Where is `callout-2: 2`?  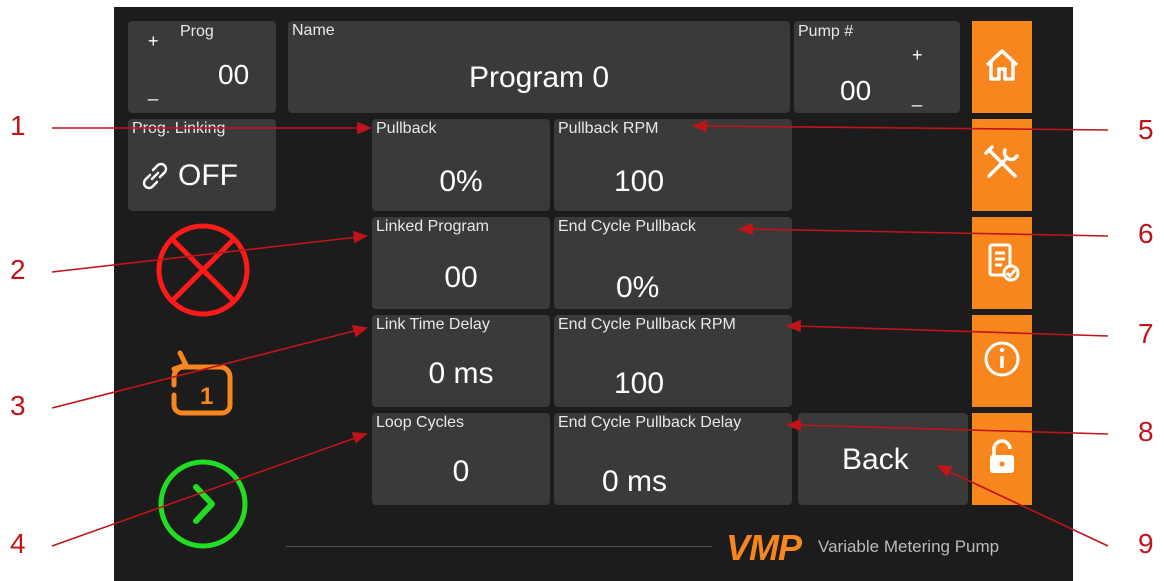 callout-2: 2 is located at coordinates (18, 269).